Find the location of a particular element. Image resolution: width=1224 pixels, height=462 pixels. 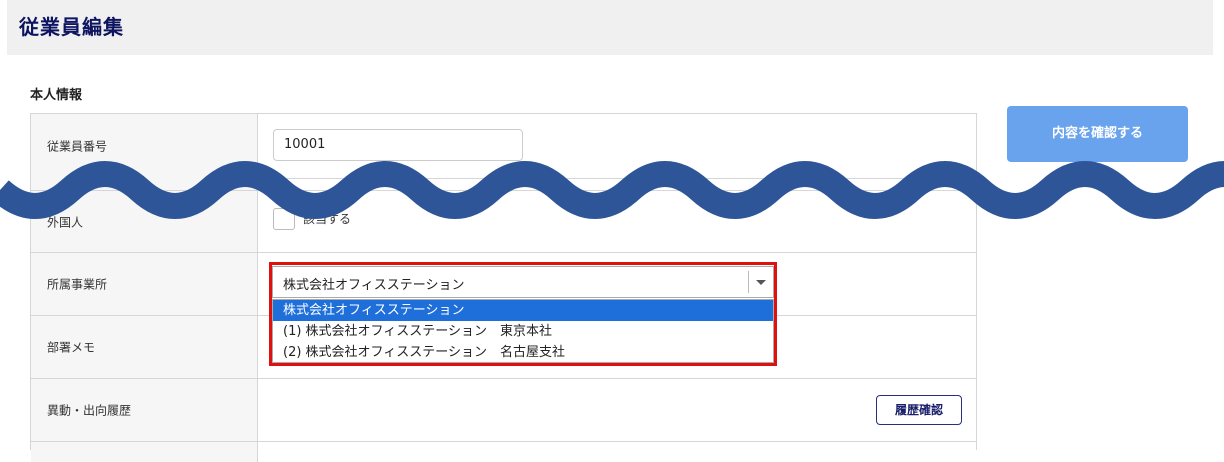

office-select-value: 株式会社オフィスステーション is located at coordinates (374, 285).